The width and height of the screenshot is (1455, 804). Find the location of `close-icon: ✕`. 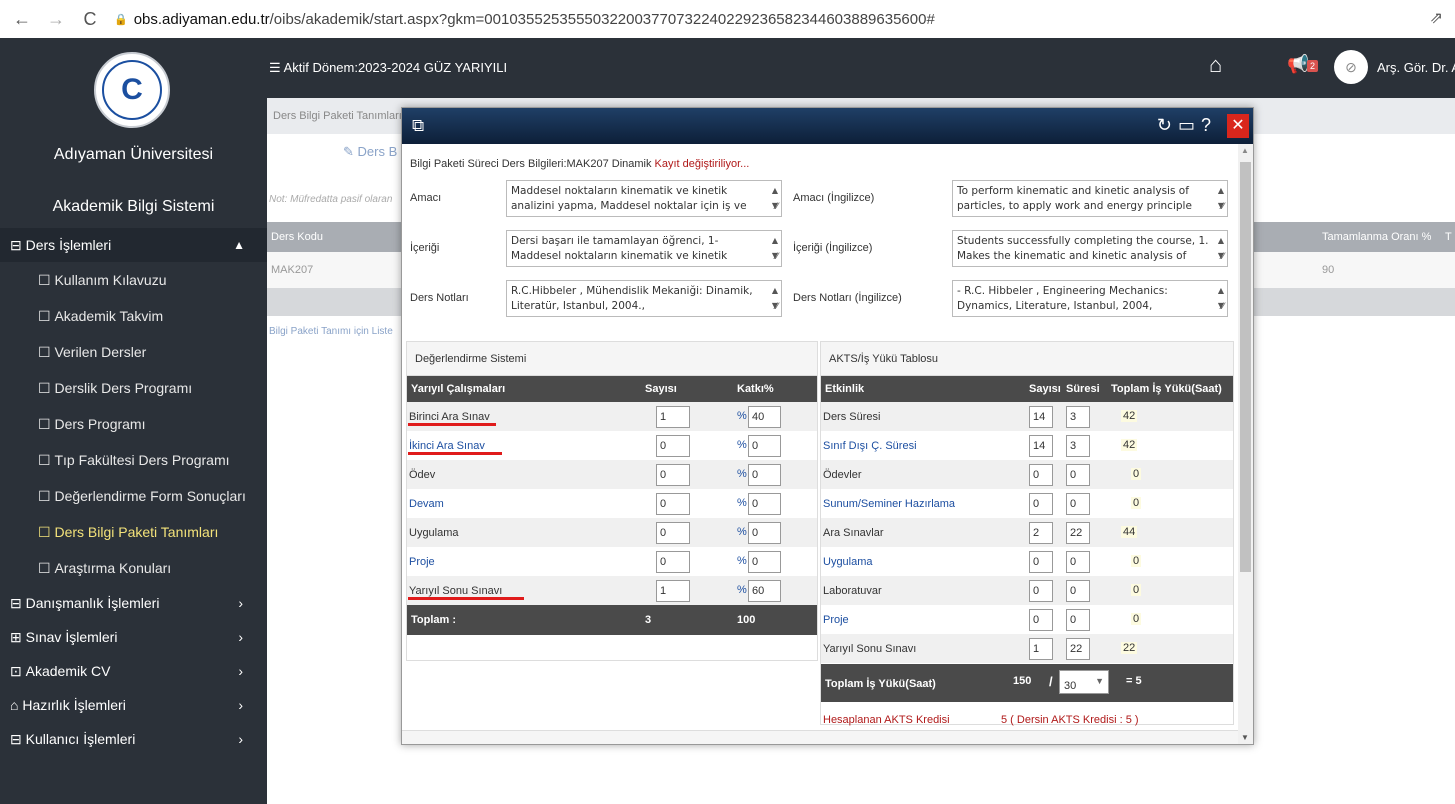

close-icon: ✕ is located at coordinates (1238, 126).